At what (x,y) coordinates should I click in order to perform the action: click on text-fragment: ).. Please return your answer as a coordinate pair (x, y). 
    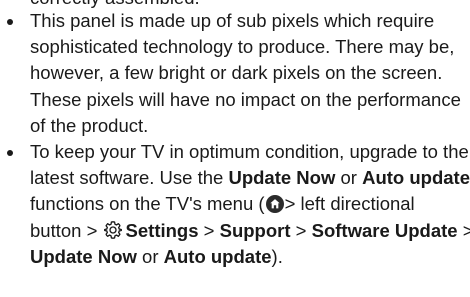
    Looking at the image, I should click on (277, 256).